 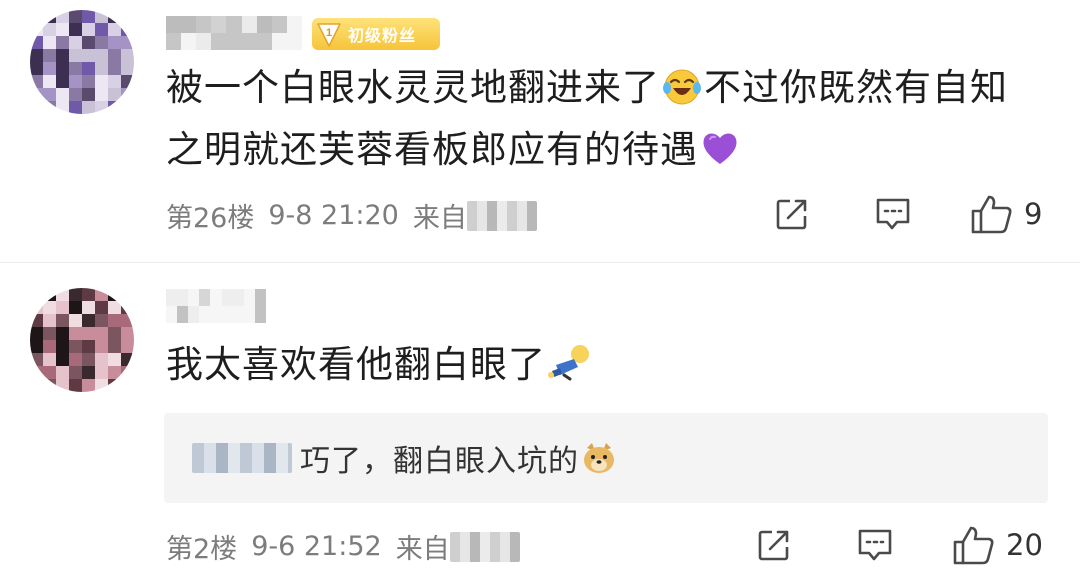 What do you see at coordinates (316, 546) in the screenshot?
I see `comment-datetime: 9-6 21:52` at bounding box center [316, 546].